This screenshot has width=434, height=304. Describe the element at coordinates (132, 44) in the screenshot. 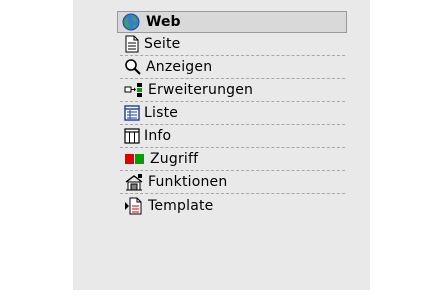

I see `page-icon` at that location.